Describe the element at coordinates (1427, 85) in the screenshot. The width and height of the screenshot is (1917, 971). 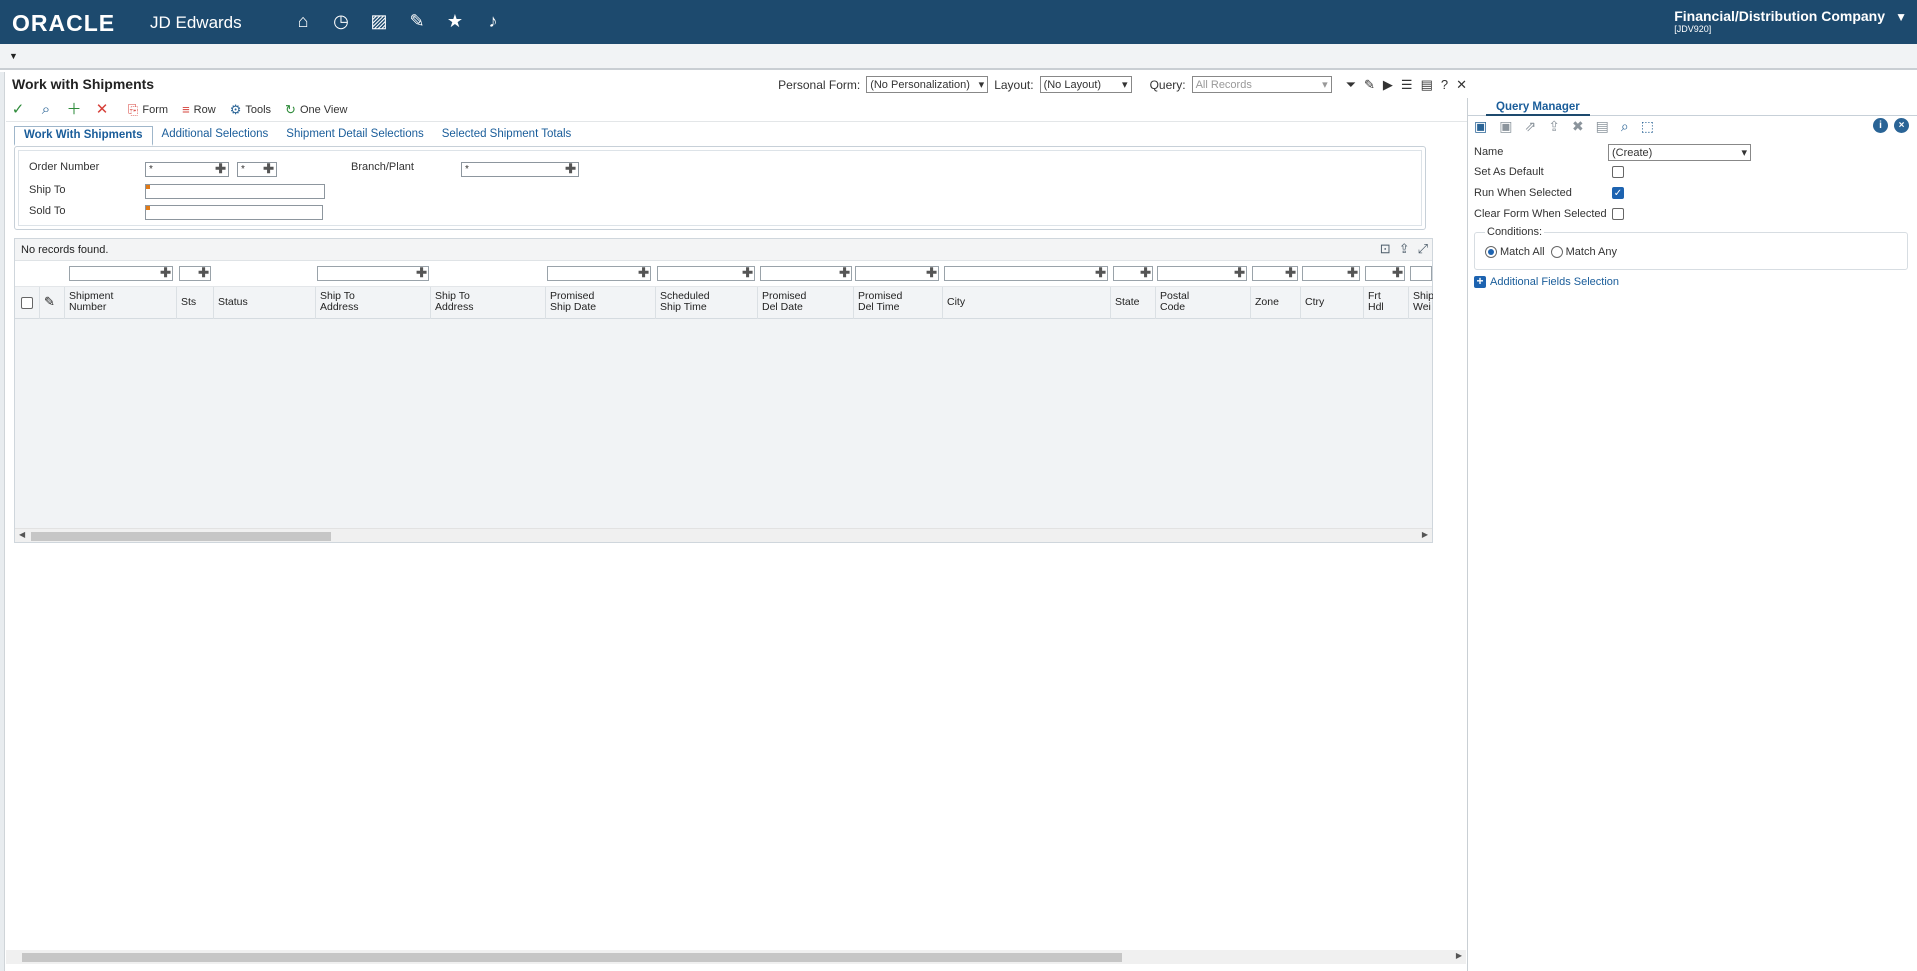
I see `document-icon: ▤` at that location.